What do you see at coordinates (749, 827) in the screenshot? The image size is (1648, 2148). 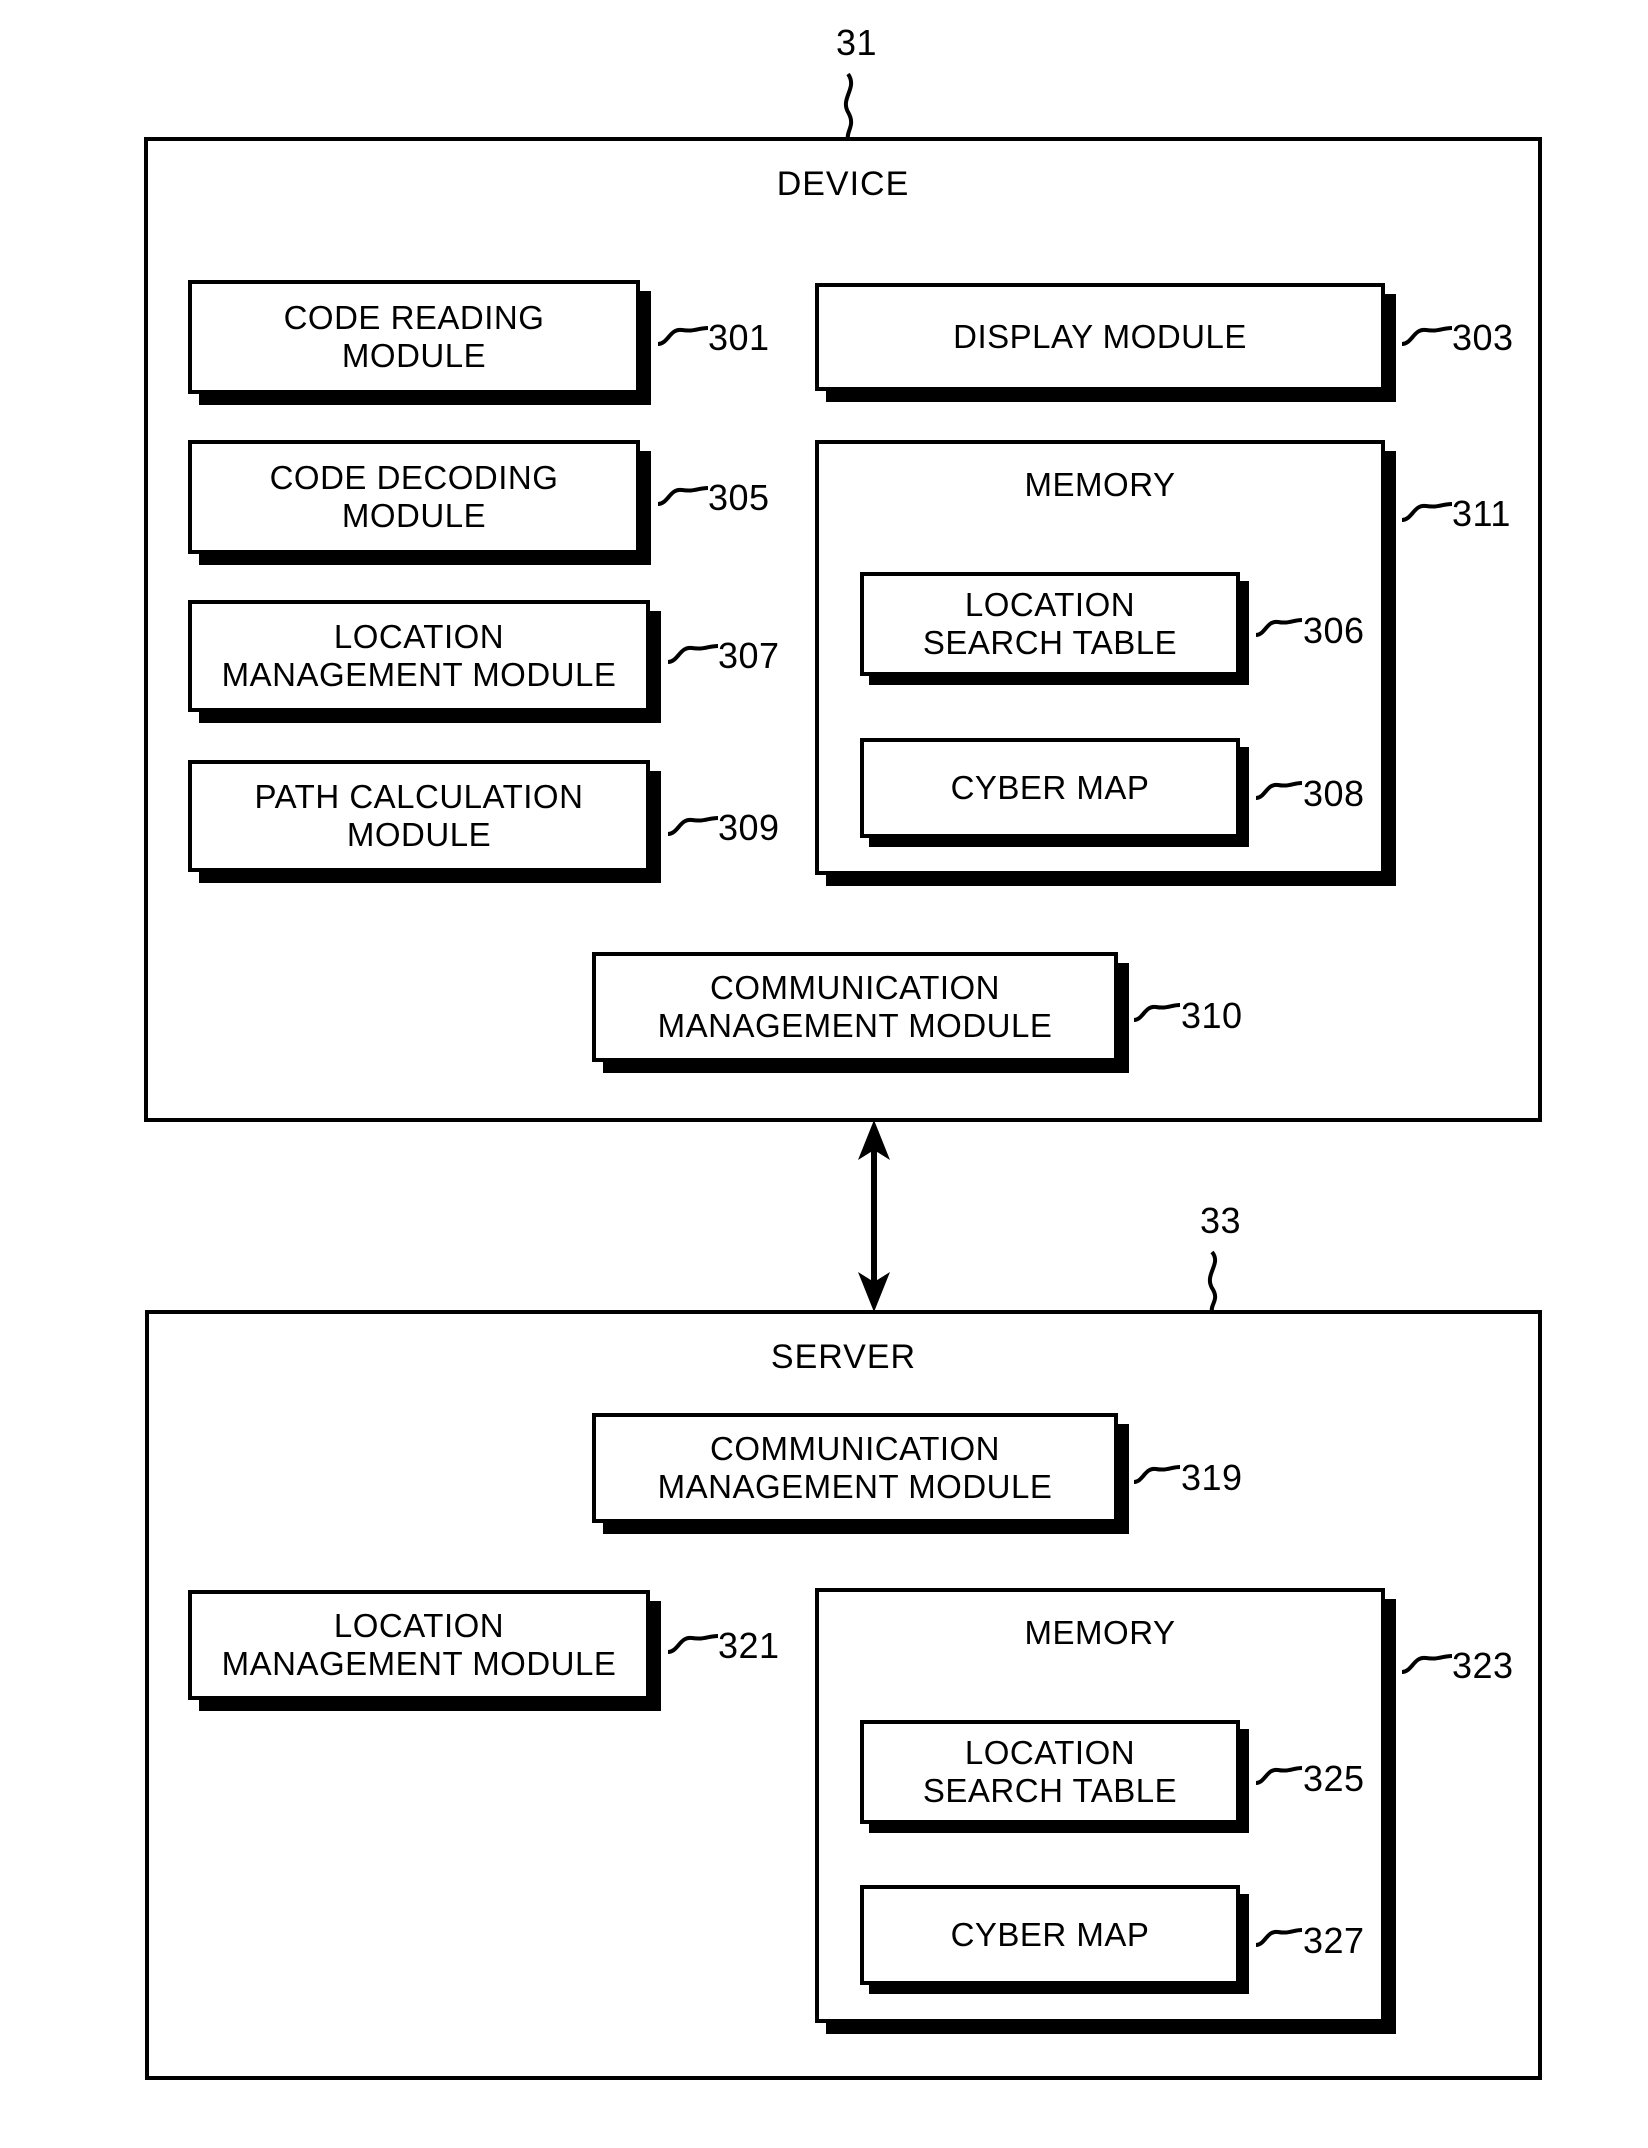 I see `reference-numeral-309: 309` at bounding box center [749, 827].